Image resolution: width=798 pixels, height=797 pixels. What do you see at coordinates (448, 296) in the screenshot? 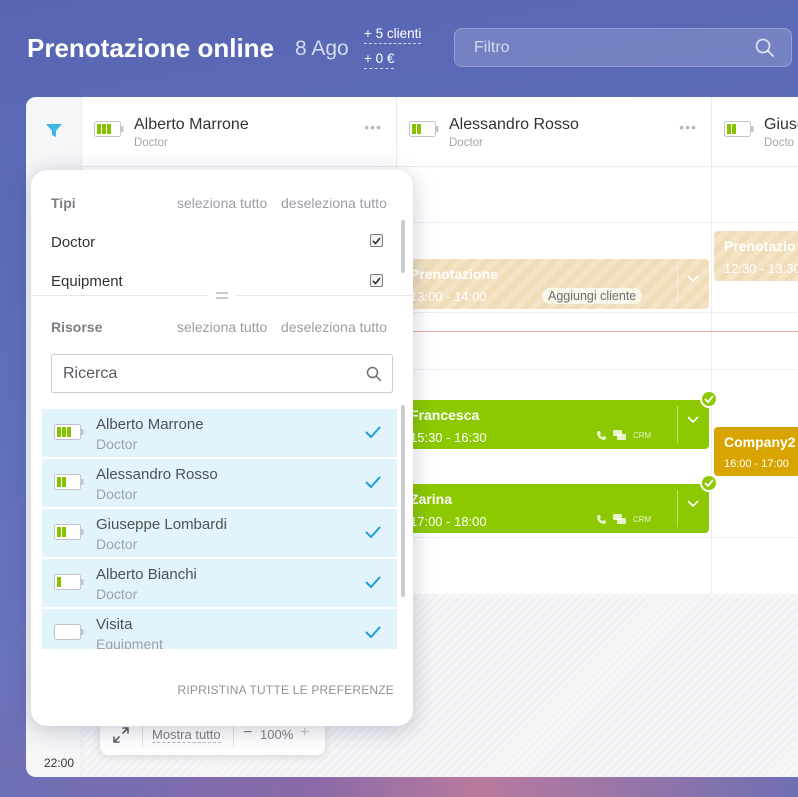
I see `event-time: 13:00 - 14:00` at bounding box center [448, 296].